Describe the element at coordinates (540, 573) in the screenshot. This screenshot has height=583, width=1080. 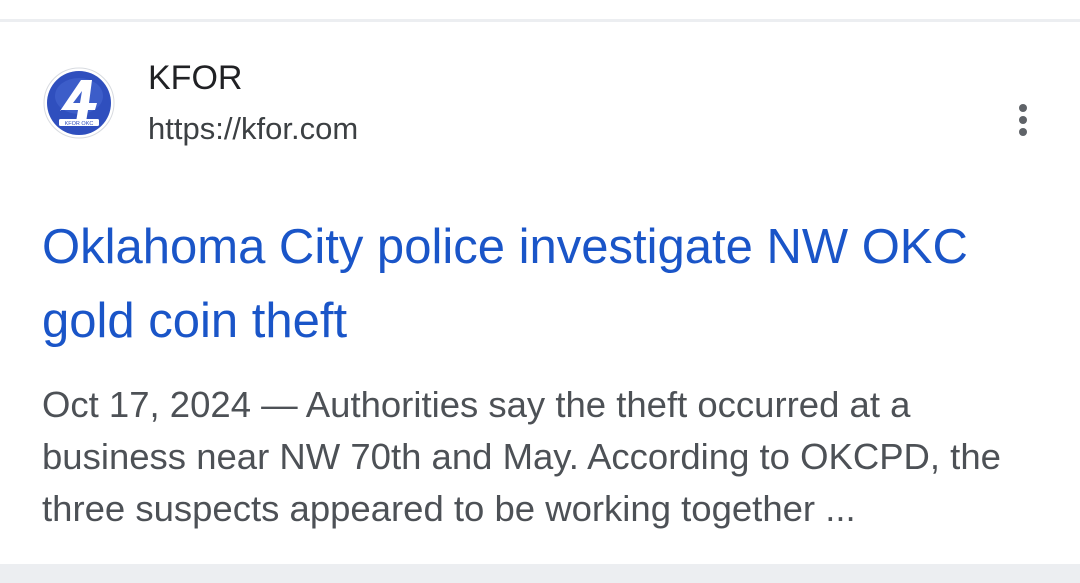
I see `bottom-divider-band` at that location.